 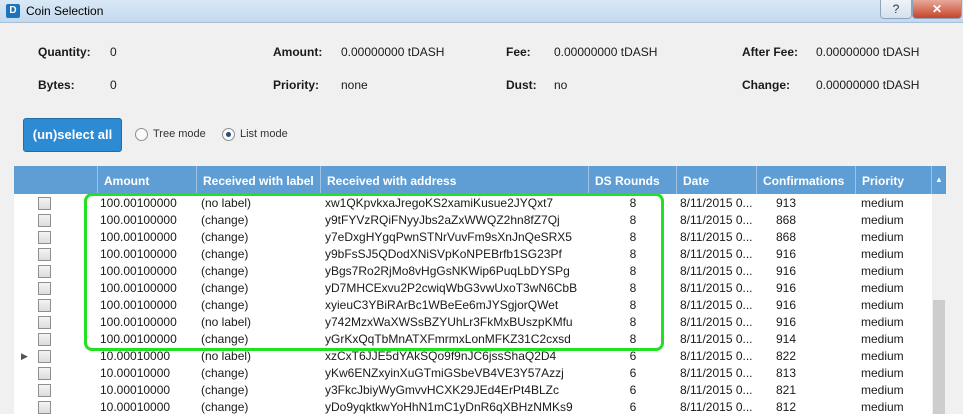 I want to click on priority-value: none, so click(x=354, y=85).